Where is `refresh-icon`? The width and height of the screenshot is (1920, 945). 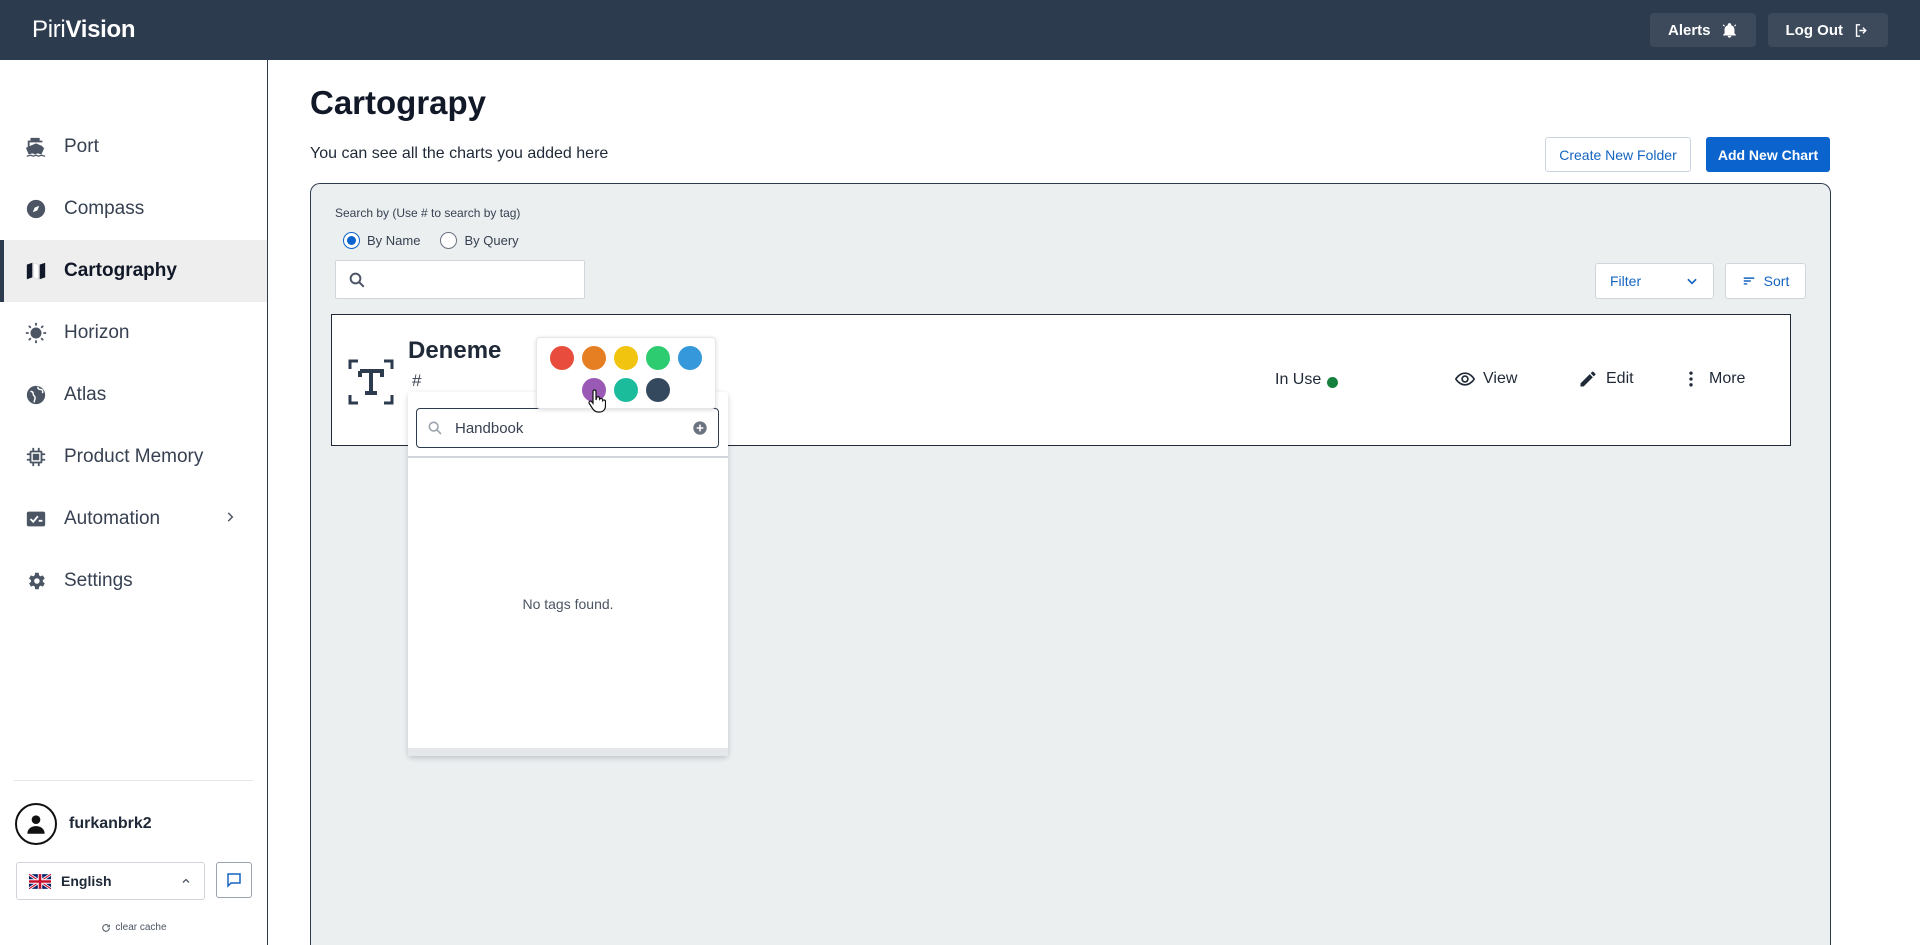
refresh-icon is located at coordinates (106, 927).